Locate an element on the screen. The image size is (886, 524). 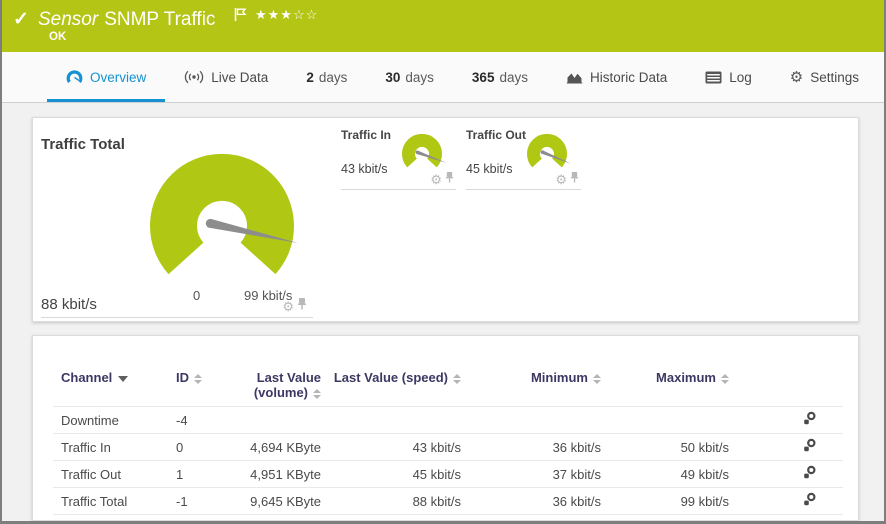
column-label: Last Value is located at coordinates (288, 377).